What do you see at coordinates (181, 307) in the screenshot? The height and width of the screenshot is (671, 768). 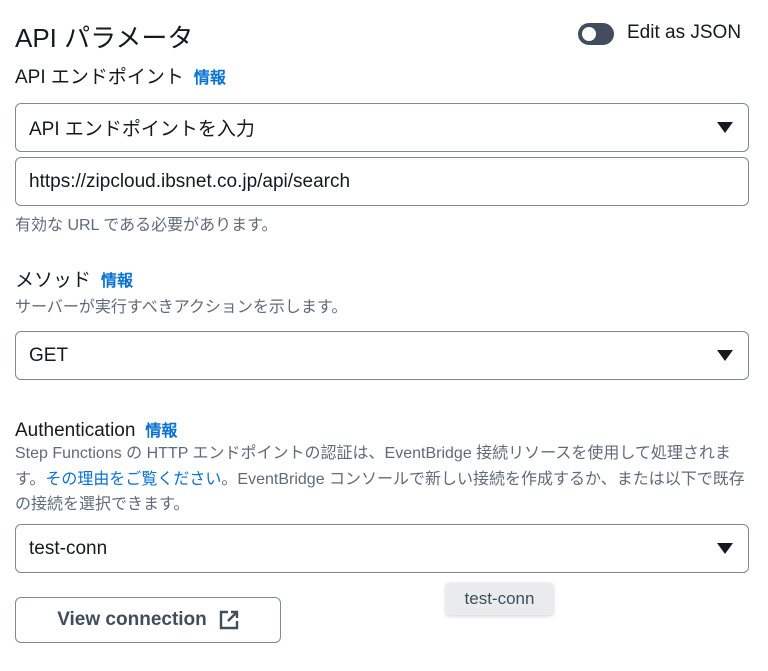 I see `method-description: サーバーが実行すべきアクションを示します。` at bounding box center [181, 307].